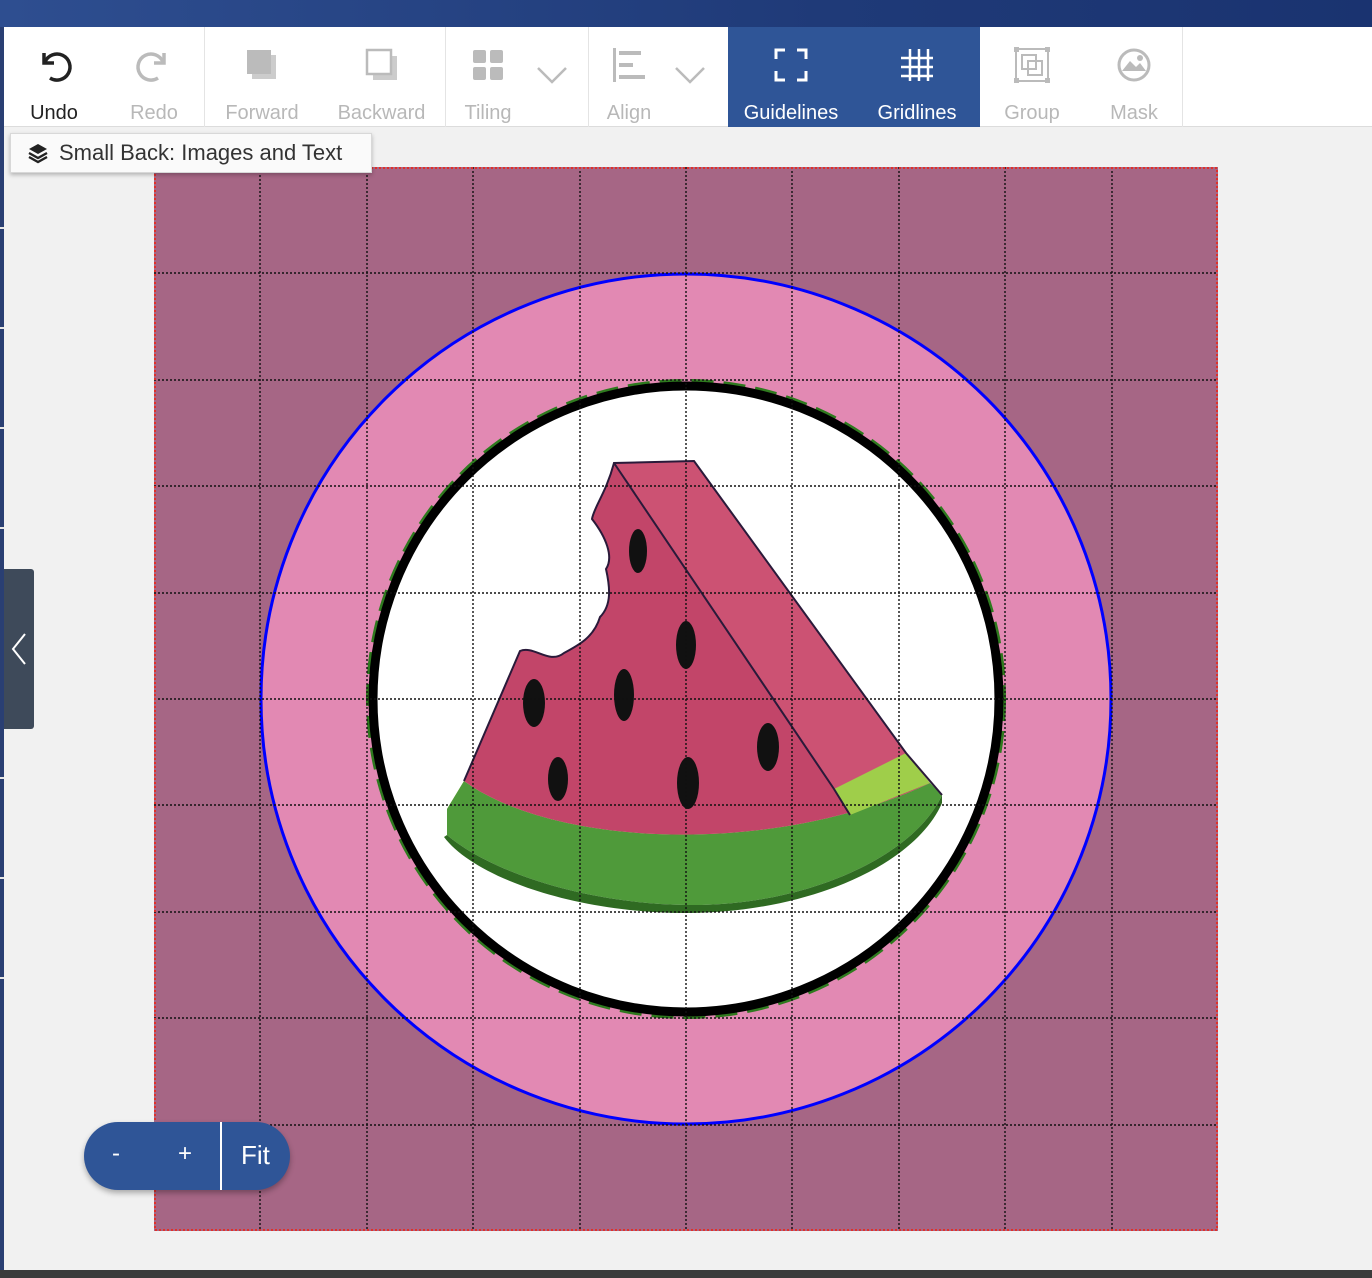 The width and height of the screenshot is (1372, 1278). I want to click on redo-icon, so click(154, 65).